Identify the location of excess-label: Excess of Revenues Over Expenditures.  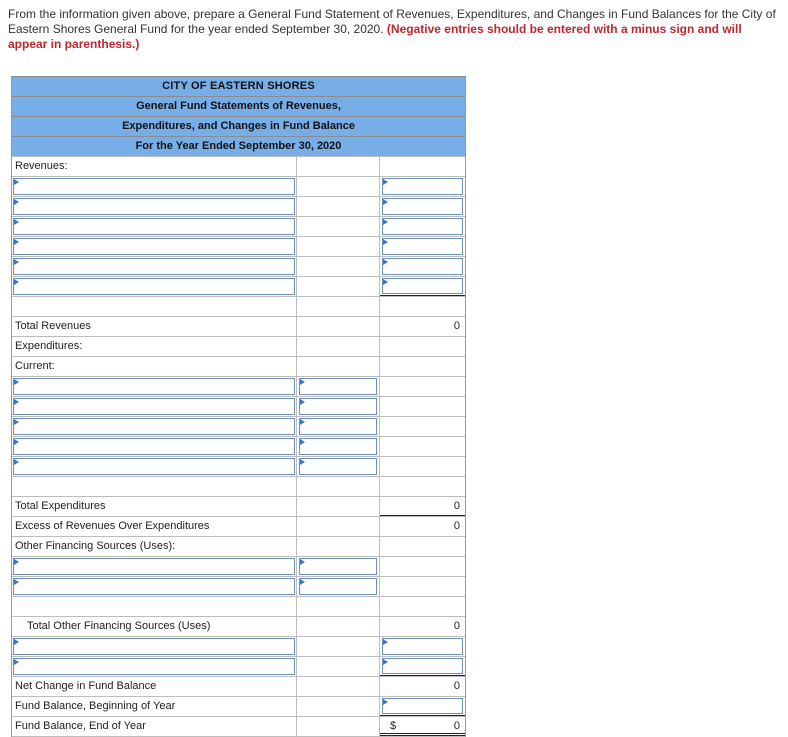
(112, 526).